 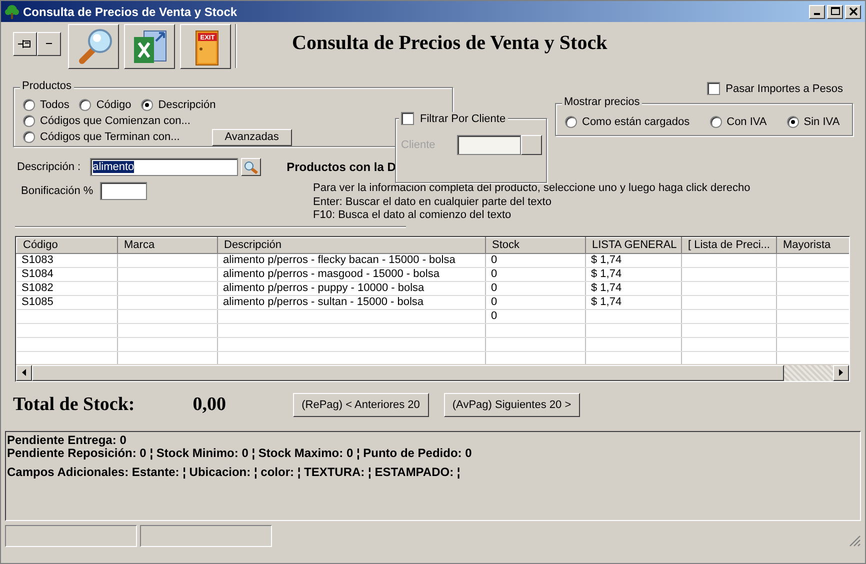 What do you see at coordinates (124, 191) in the screenshot?
I see `discount-field` at bounding box center [124, 191].